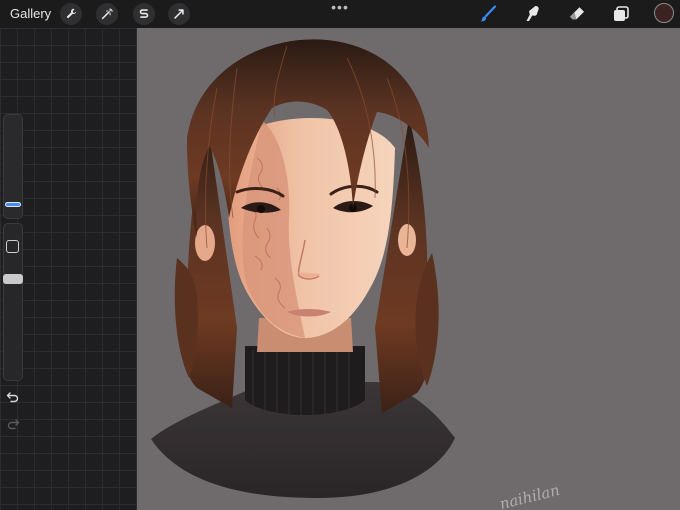 This screenshot has height=510, width=680. Describe the element at coordinates (13, 279) in the screenshot. I see `brush-opacity-handle` at that location.